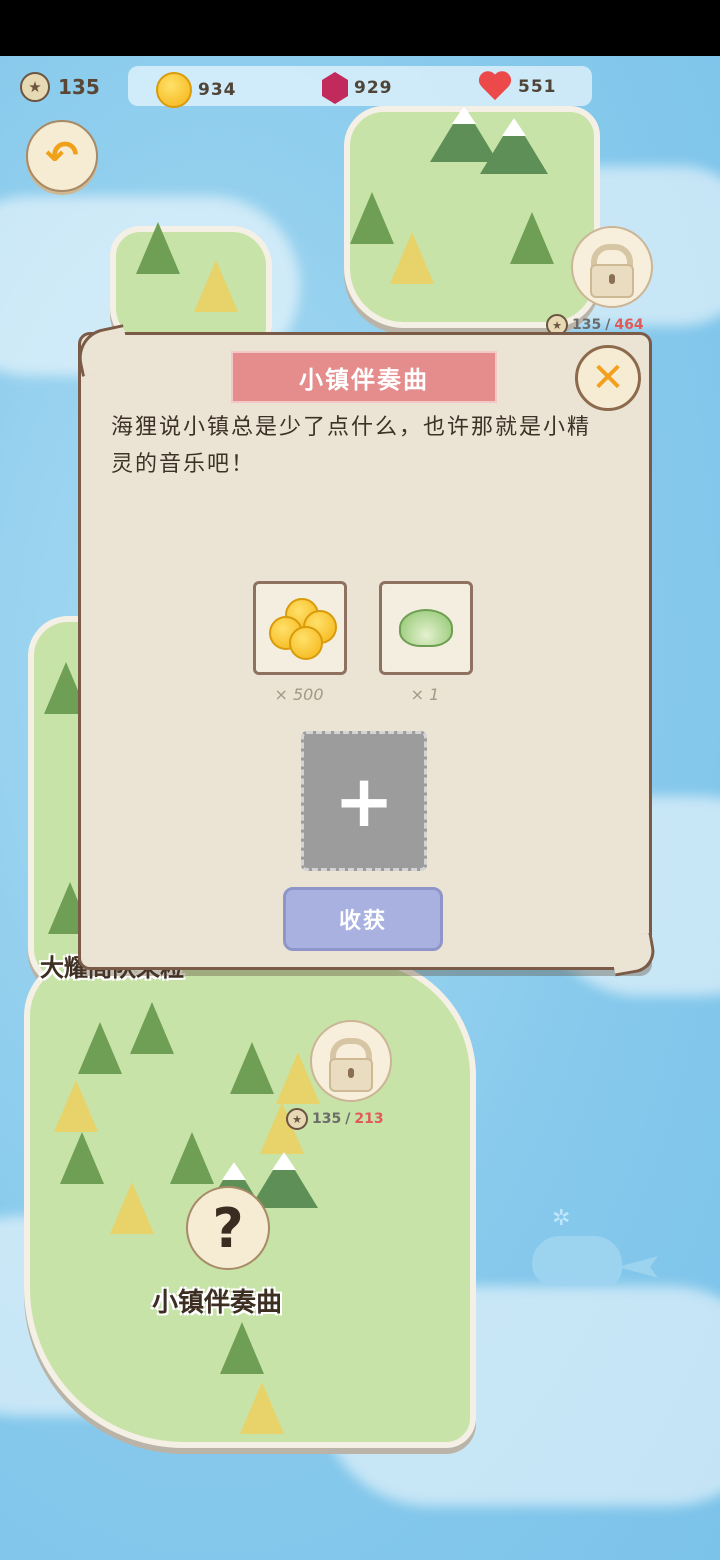  I want to click on lock-required-stars: 213, so click(369, 1119).